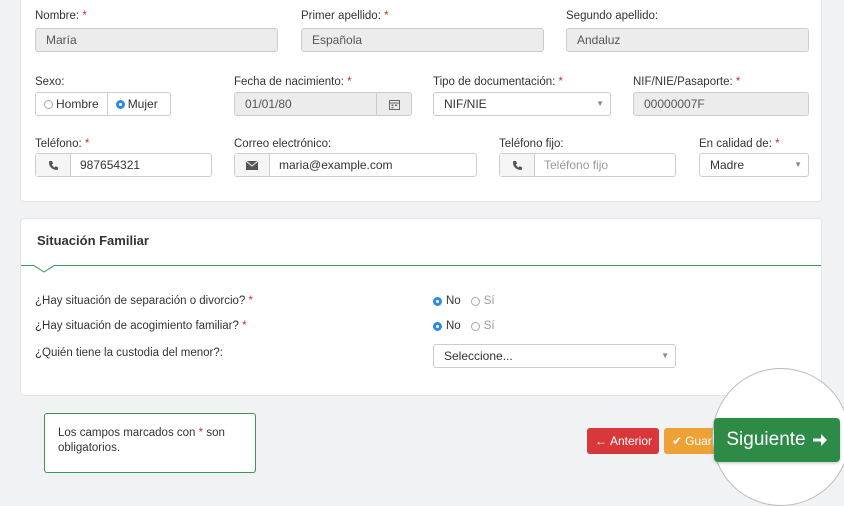  I want to click on radio-hombre, so click(48, 104).